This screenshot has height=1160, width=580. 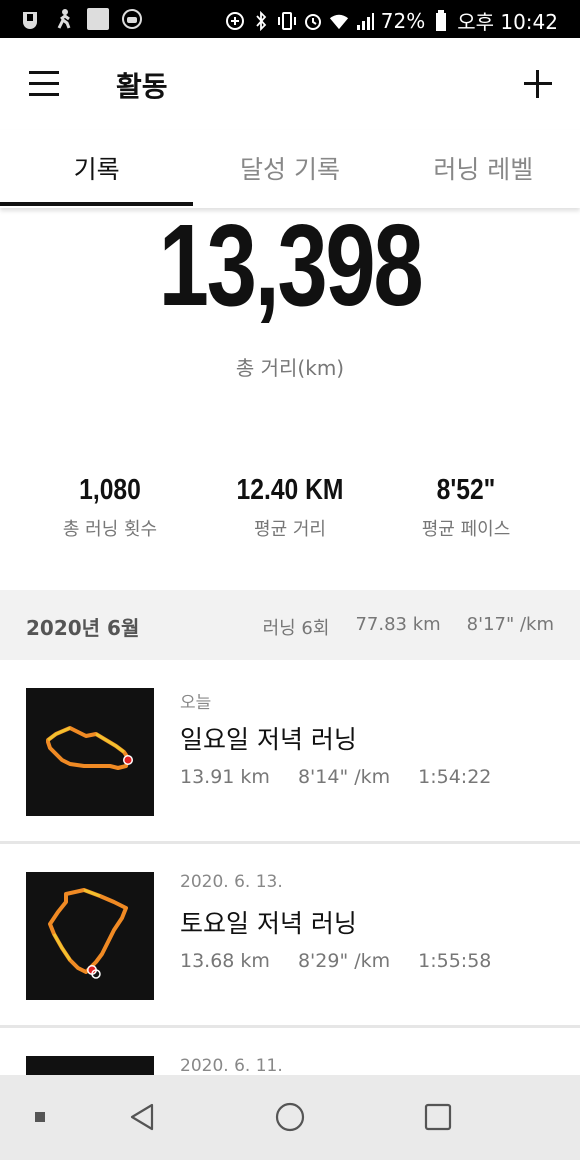 What do you see at coordinates (290, 490) in the screenshot?
I see `stat-value: 12.40 KM` at bounding box center [290, 490].